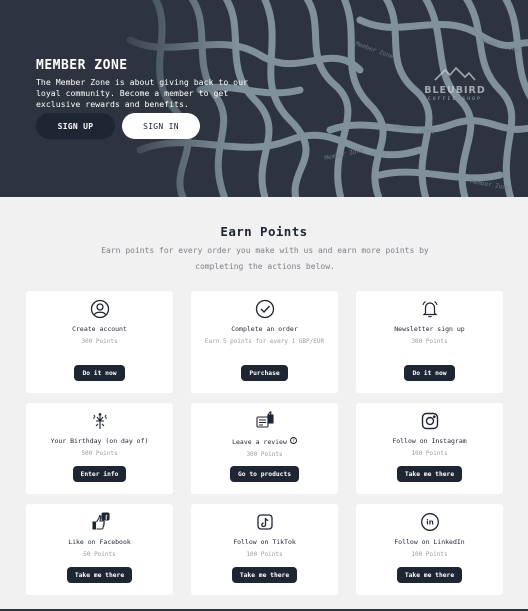 This screenshot has height=611, width=528. Describe the element at coordinates (161, 126) in the screenshot. I see `sign-in-button: SIGN IN` at that location.